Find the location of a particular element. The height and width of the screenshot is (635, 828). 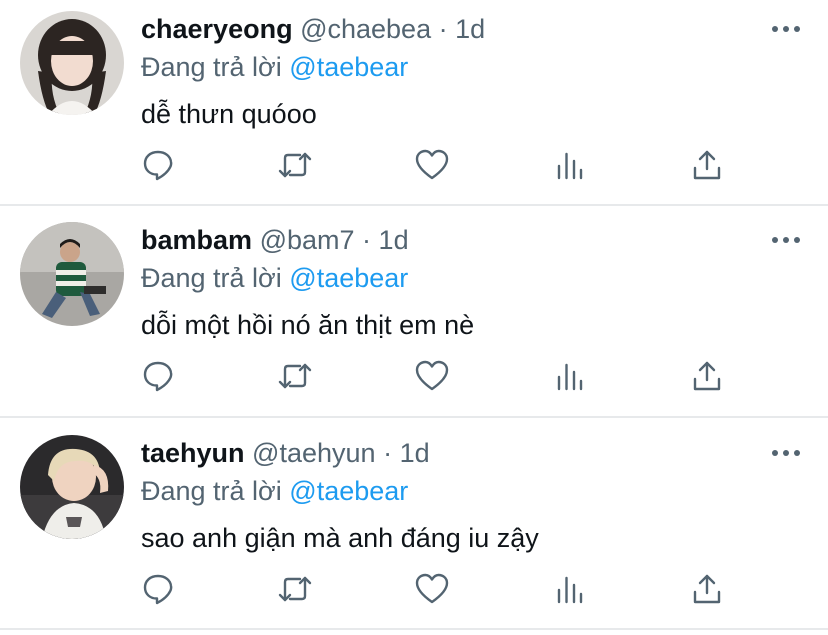

tweet-header: taehyun @taehyun · 1d is located at coordinates (285, 453).